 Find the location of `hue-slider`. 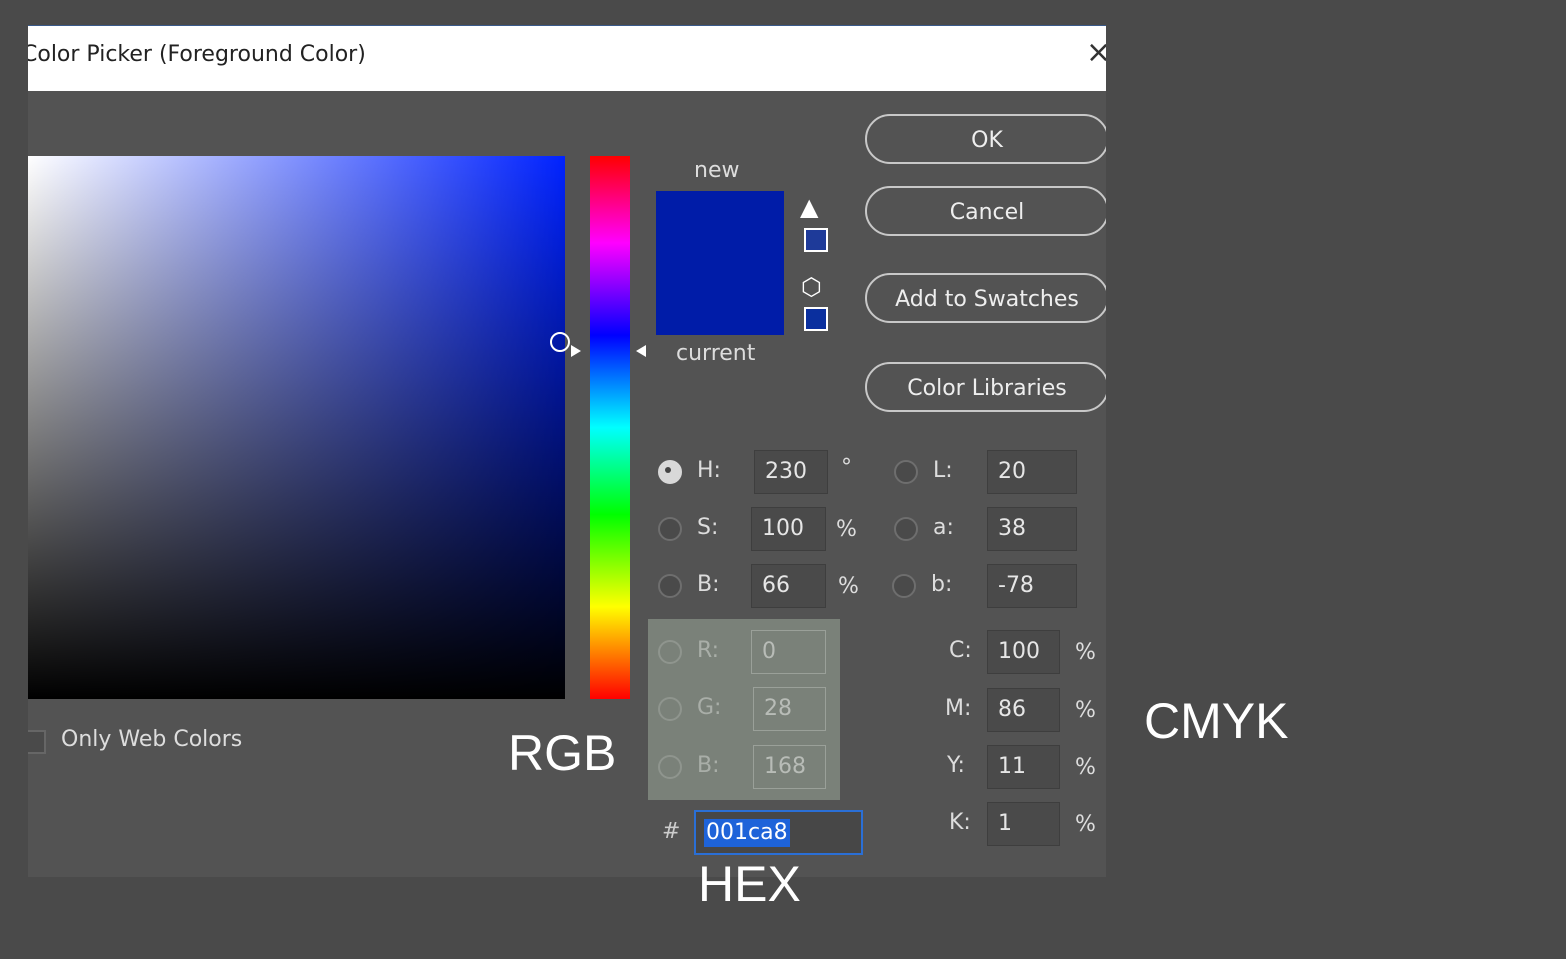

hue-slider is located at coordinates (610, 427).